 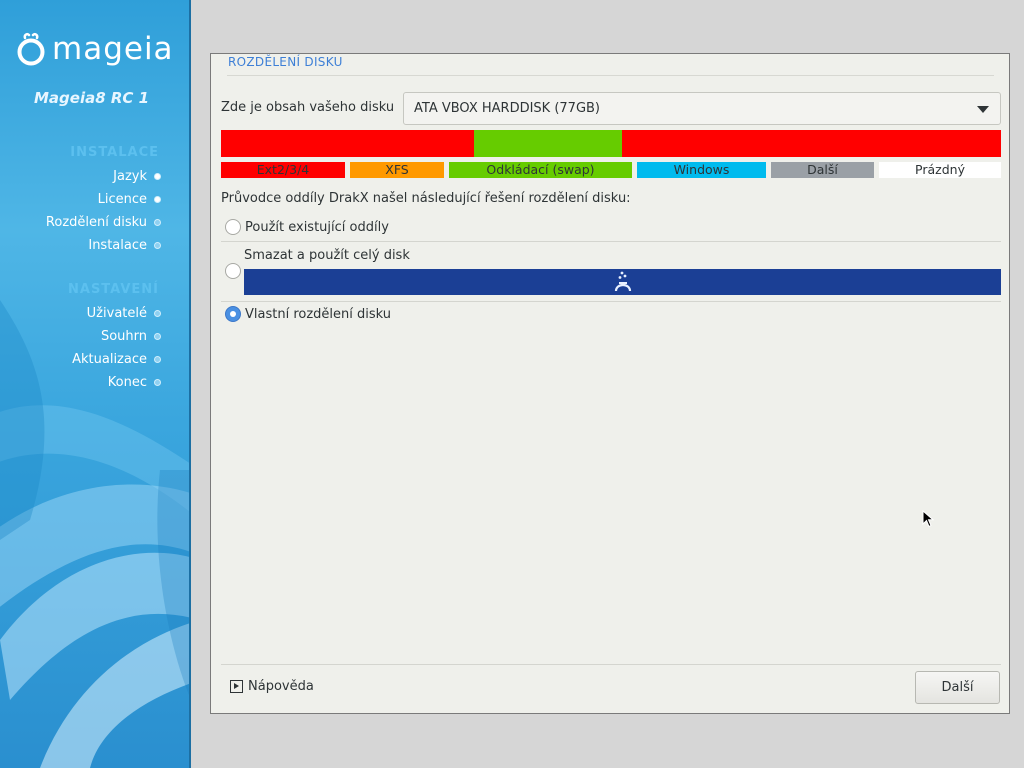 I want to click on step-label: Konec, so click(x=127, y=382).